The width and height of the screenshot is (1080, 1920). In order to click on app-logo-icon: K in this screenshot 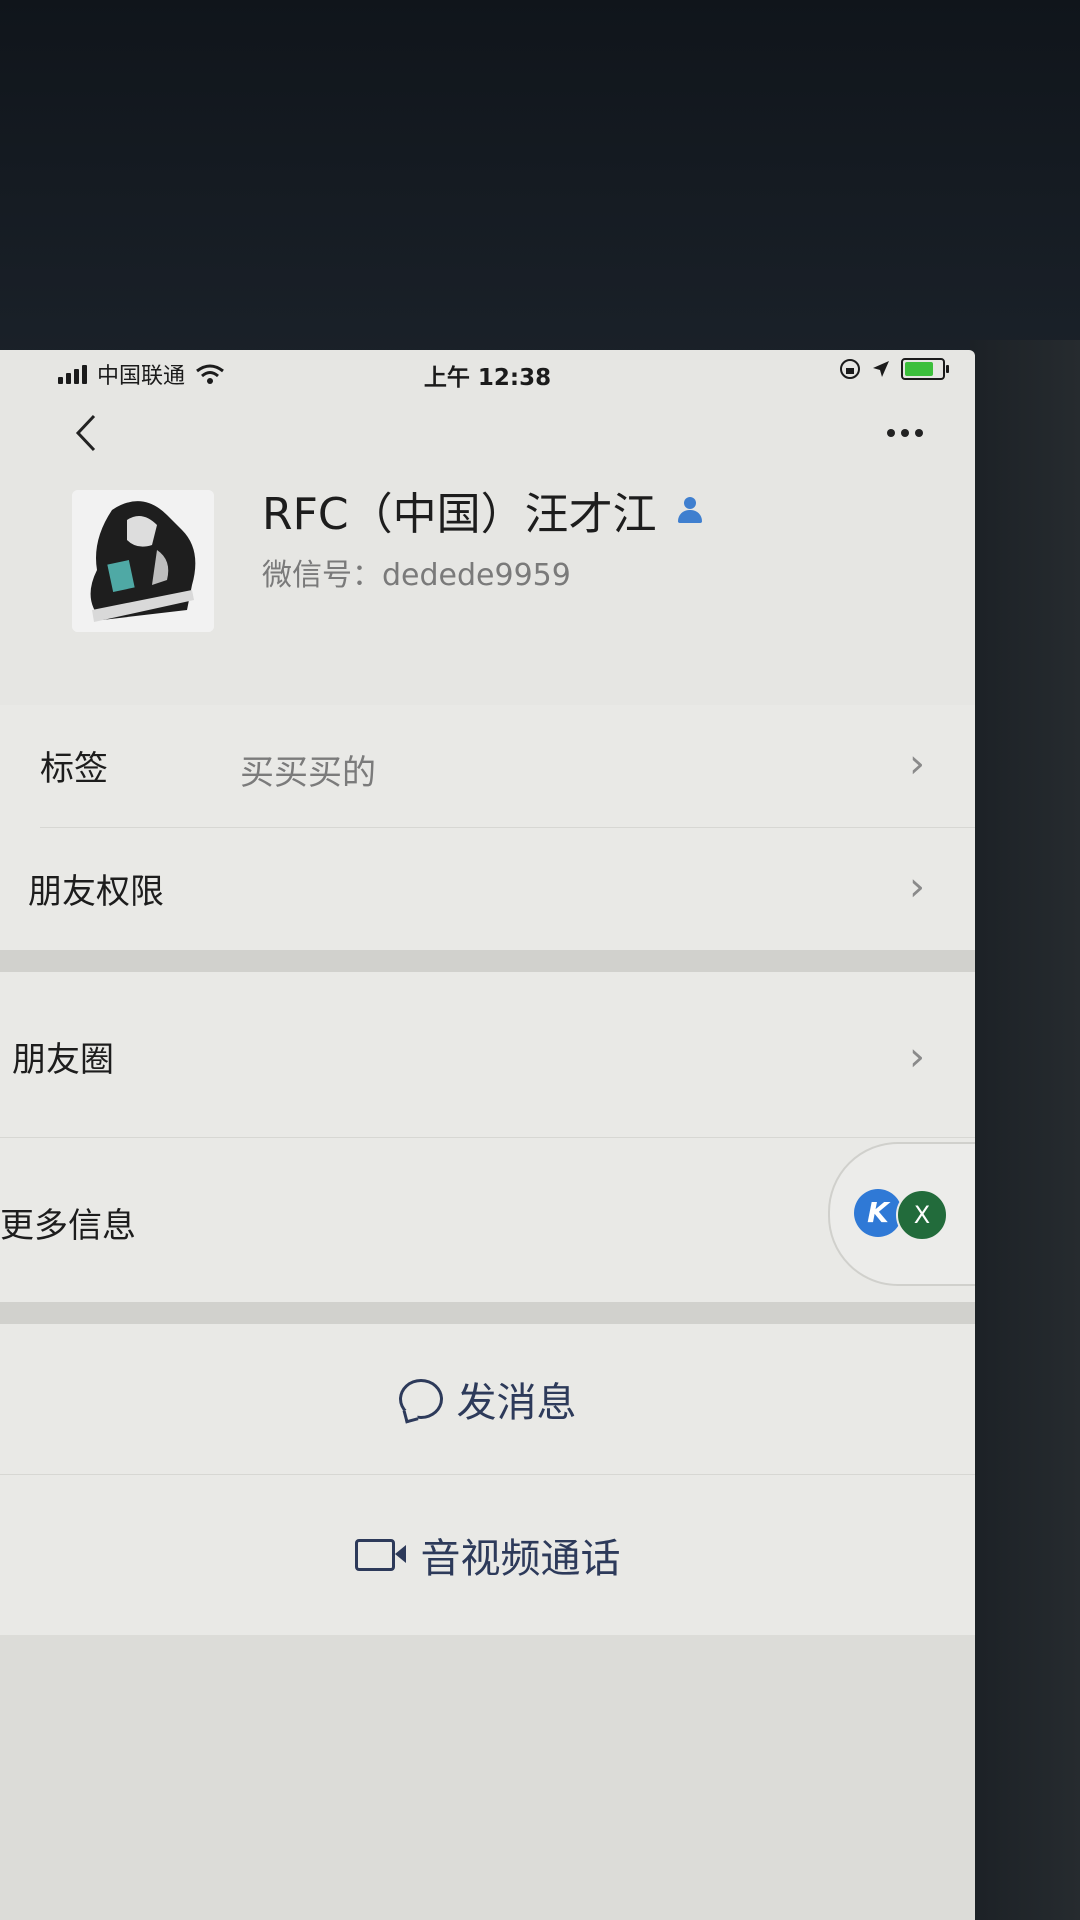, I will do `click(878, 1213)`.